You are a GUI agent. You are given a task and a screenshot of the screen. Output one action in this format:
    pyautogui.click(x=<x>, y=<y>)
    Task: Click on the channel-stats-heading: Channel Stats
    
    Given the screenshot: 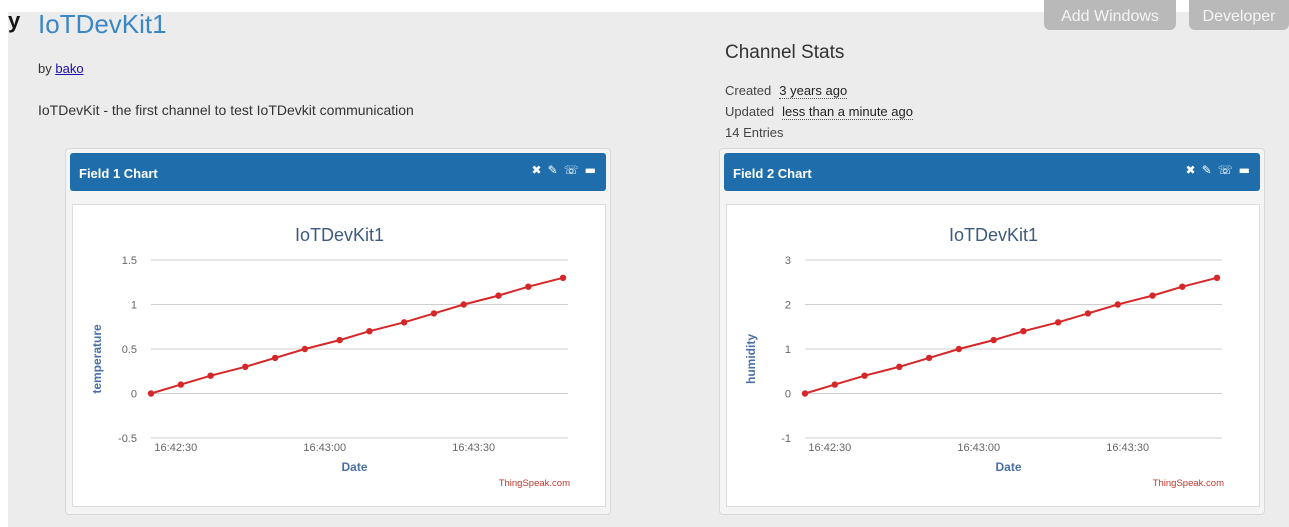 What is the action you would take?
    pyautogui.click(x=785, y=52)
    